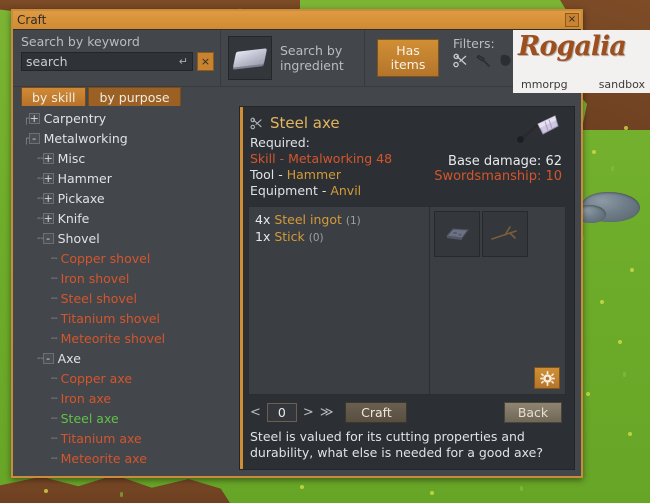  I want to click on tree-item-label: Knife, so click(73, 218).